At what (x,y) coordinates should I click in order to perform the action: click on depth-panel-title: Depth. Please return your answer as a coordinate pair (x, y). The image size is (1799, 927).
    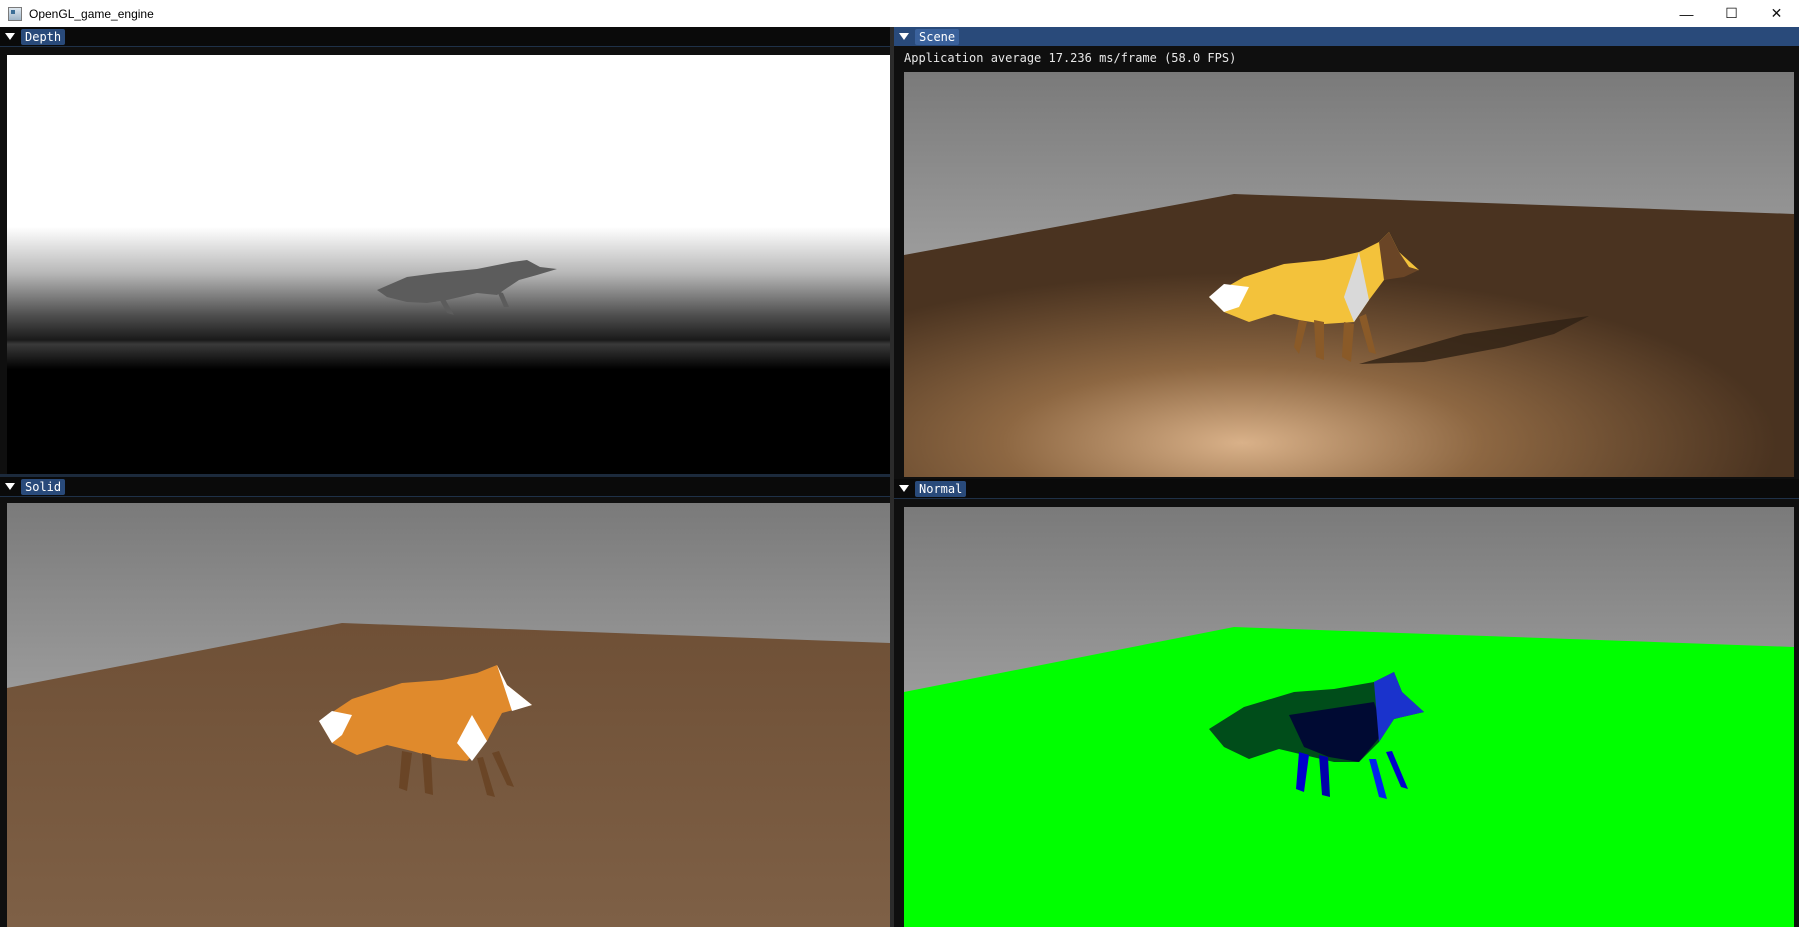
    Looking at the image, I should click on (43, 36).